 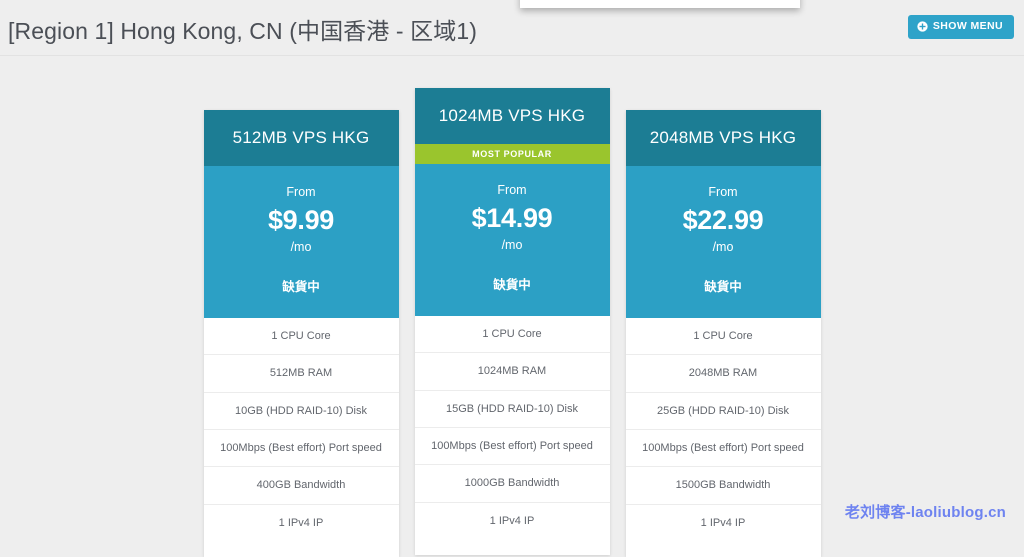 I want to click on price-block: From $14.99/mo 缺貨中, so click(x=512, y=240).